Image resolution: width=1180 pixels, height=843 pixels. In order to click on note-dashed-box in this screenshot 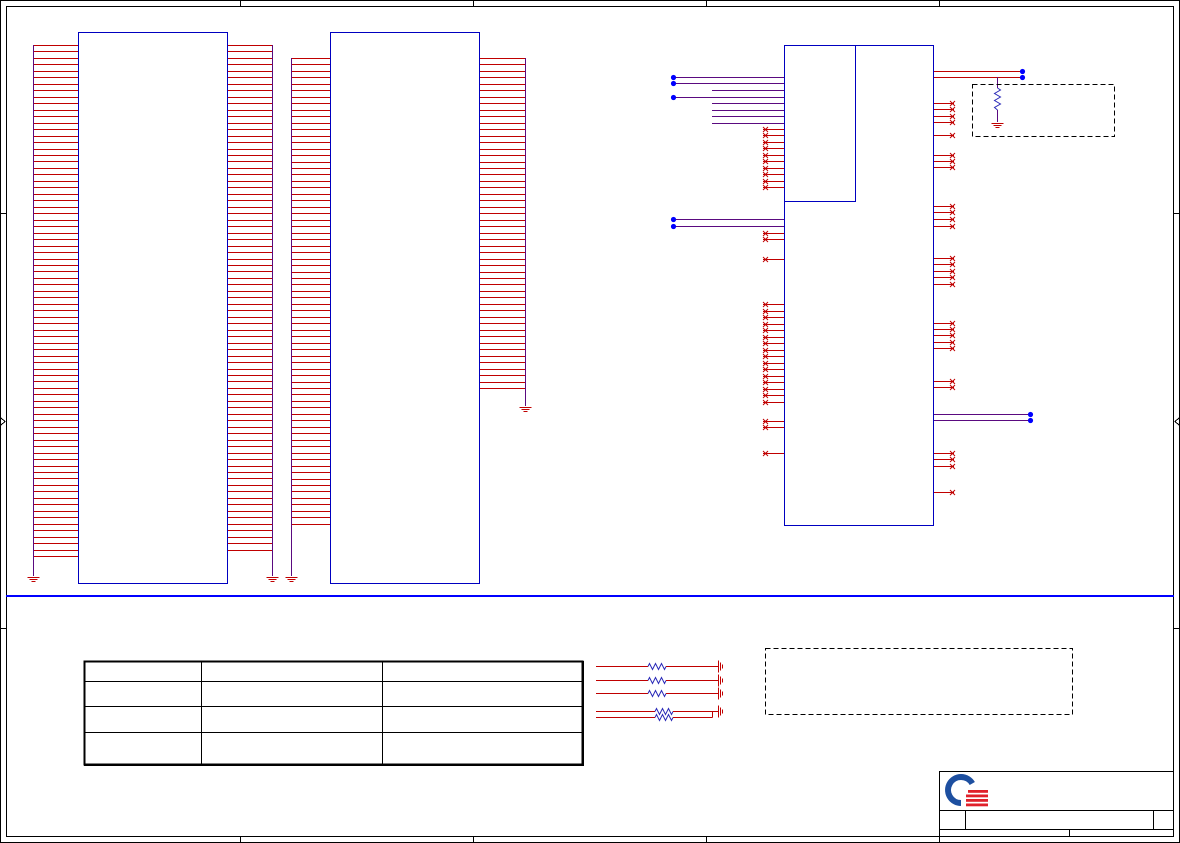, I will do `click(919, 681)`.